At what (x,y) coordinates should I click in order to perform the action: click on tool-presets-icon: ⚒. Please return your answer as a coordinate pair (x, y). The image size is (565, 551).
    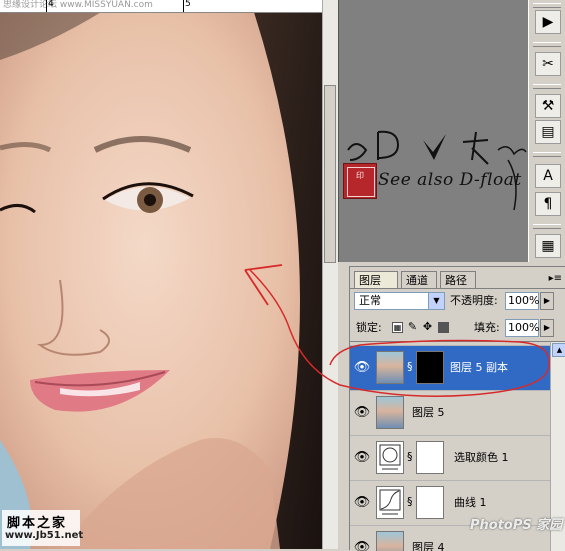
    Looking at the image, I should click on (548, 106).